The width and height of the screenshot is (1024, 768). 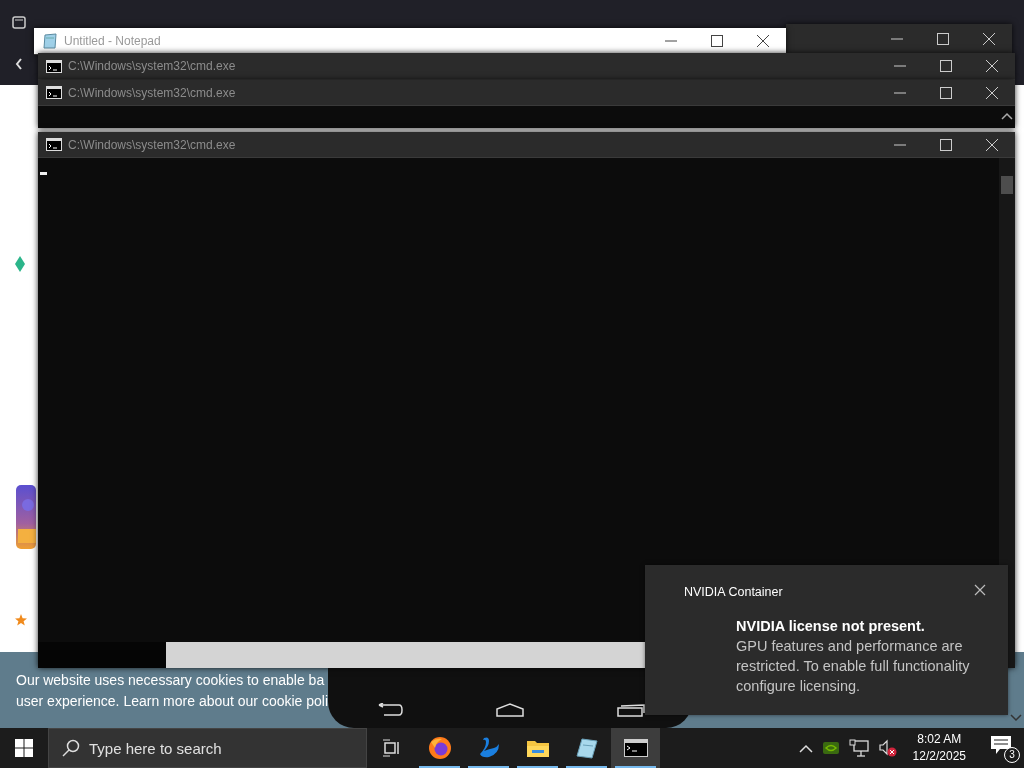 What do you see at coordinates (172, 701) in the screenshot?
I see `cookie-notice-text: user experience. Learn more about our cookie poli` at bounding box center [172, 701].